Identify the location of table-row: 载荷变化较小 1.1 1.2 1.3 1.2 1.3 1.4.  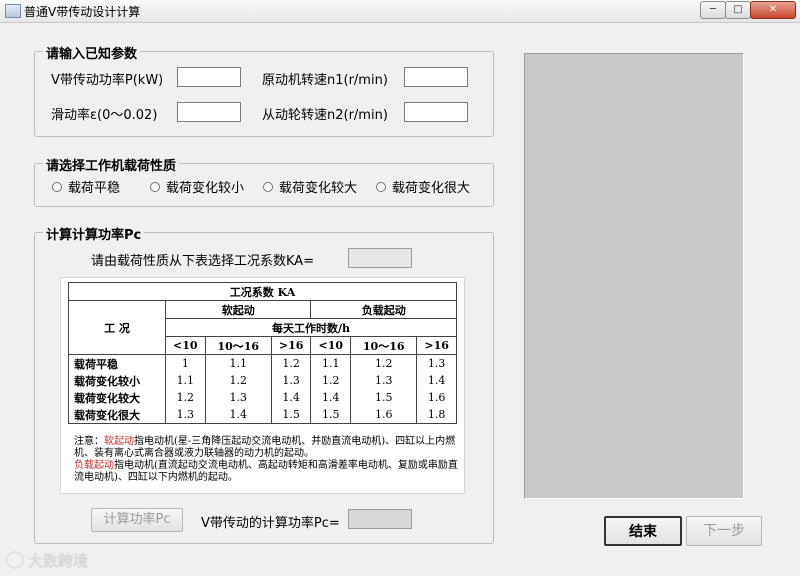
(262, 380).